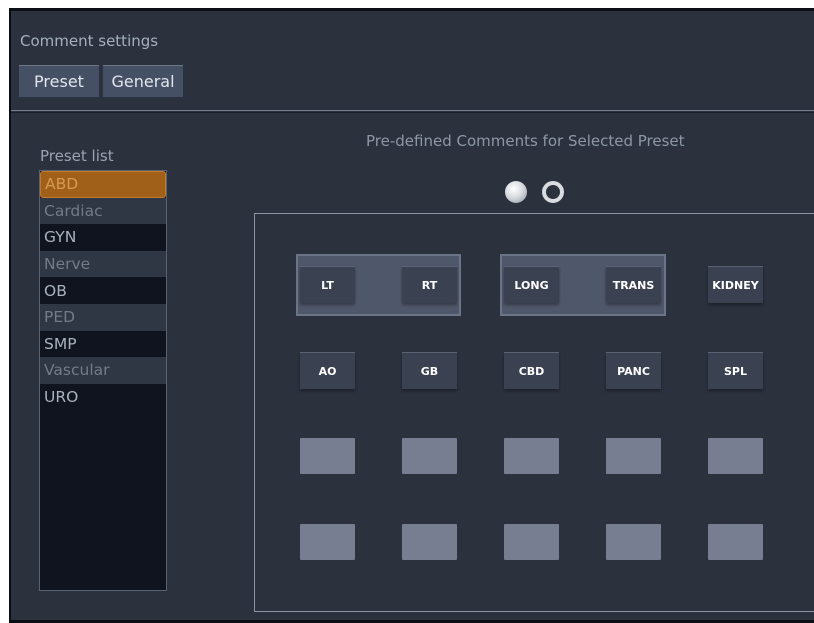  Describe the element at coordinates (429, 370) in the screenshot. I see `comment-button-gb: GB` at that location.